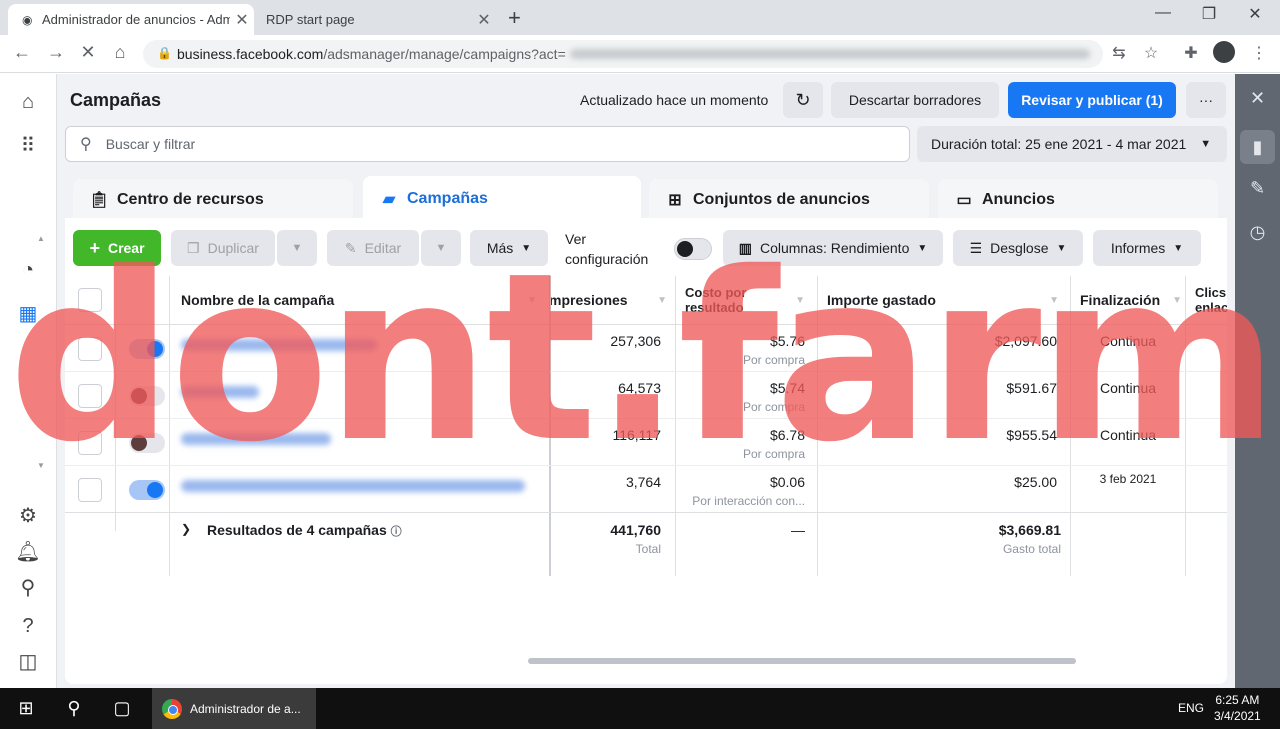 This screenshot has width=1280, height=729. What do you see at coordinates (88, 52) in the screenshot?
I see `stop-icon: ✕` at bounding box center [88, 52].